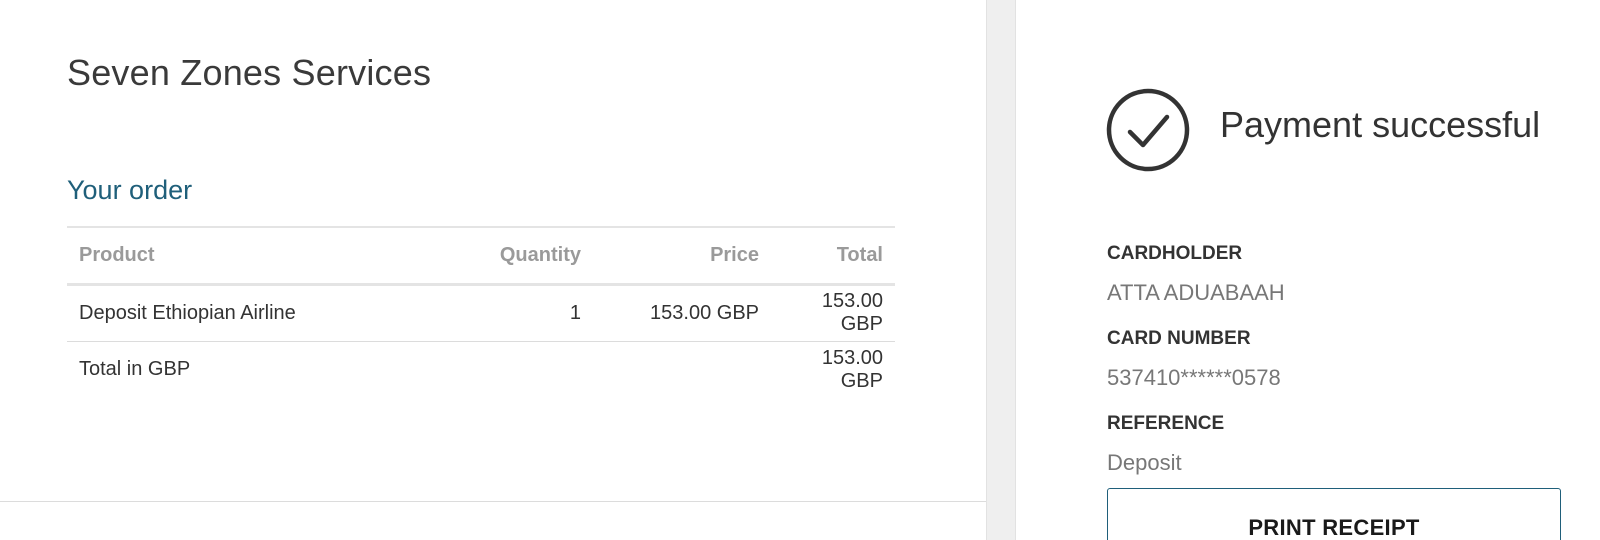 Image resolution: width=1600 pixels, height=540 pixels. What do you see at coordinates (1334, 514) in the screenshot?
I see `print-receipt-button: PRINT RECEIPT` at bounding box center [1334, 514].